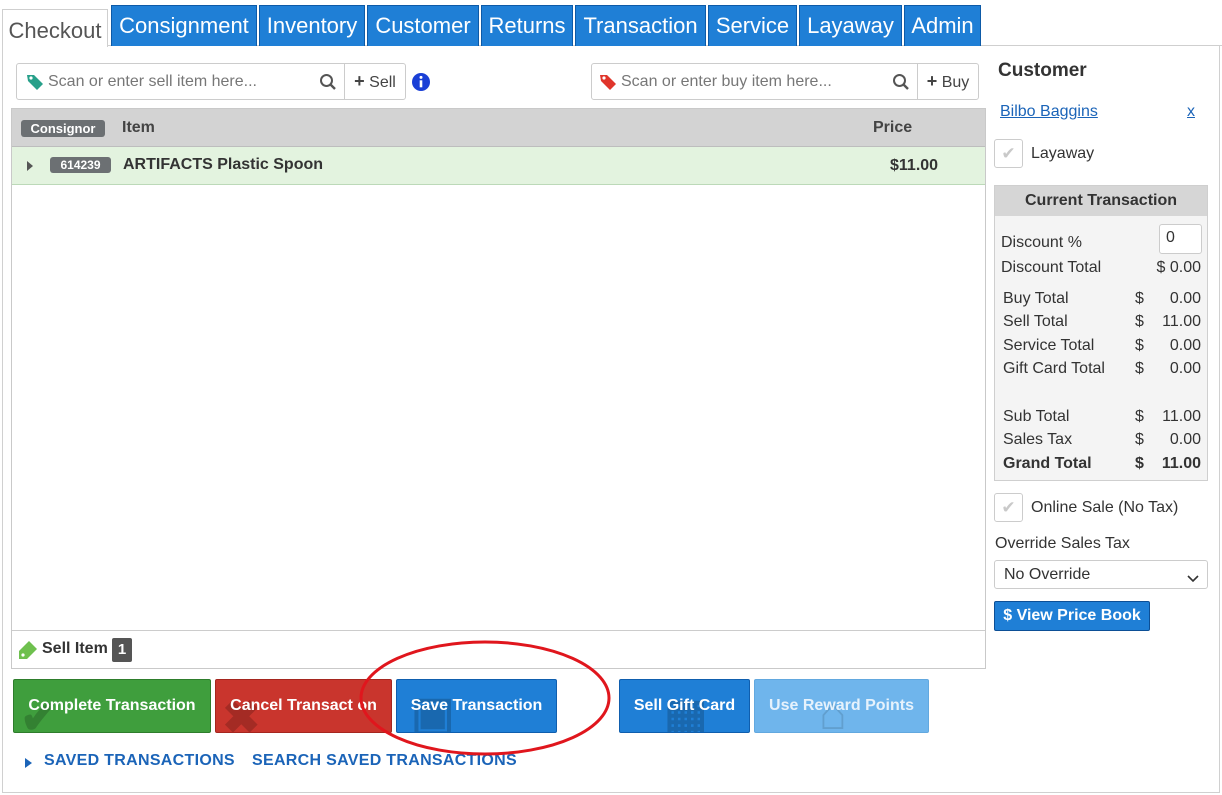  I want to click on view-price-book-button: $ View Price Book, so click(1072, 616).